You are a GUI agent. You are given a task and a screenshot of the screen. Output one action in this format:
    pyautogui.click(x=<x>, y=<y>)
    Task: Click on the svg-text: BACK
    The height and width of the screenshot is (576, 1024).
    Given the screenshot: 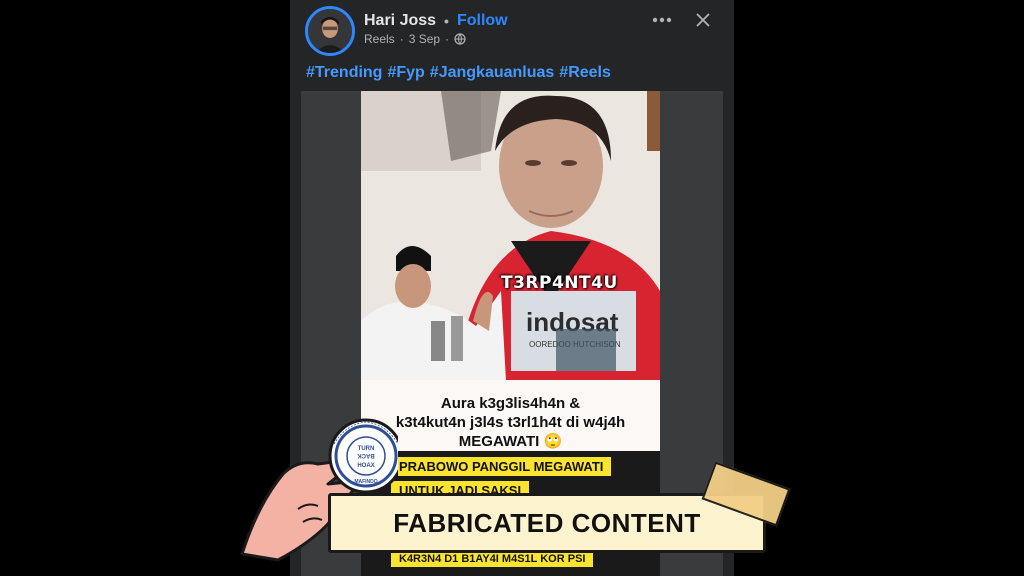 What is the action you would take?
    pyautogui.click(x=366, y=455)
    